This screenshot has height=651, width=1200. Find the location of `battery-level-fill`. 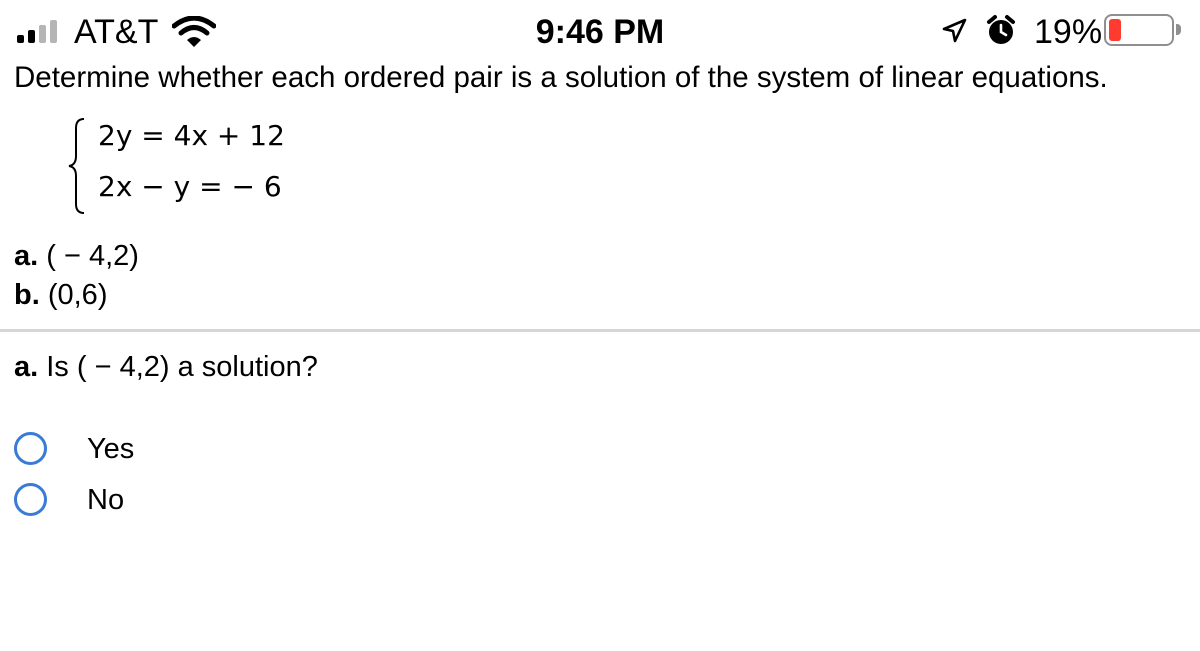

battery-level-fill is located at coordinates (1115, 30).